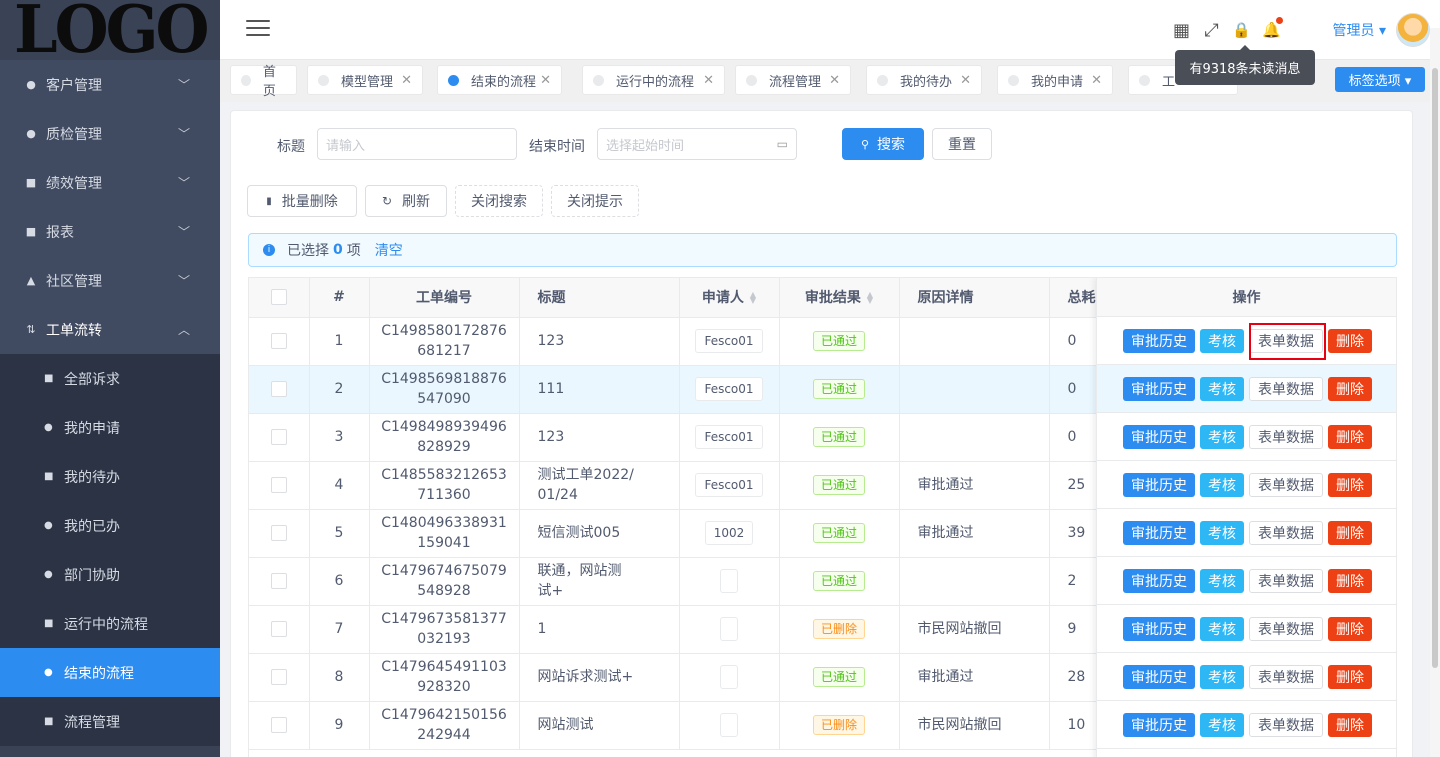 The width and height of the screenshot is (1440, 757). What do you see at coordinates (110, 84) in the screenshot?
I see `sidebar-menu-0: ● 客户管理 ﹀` at bounding box center [110, 84].